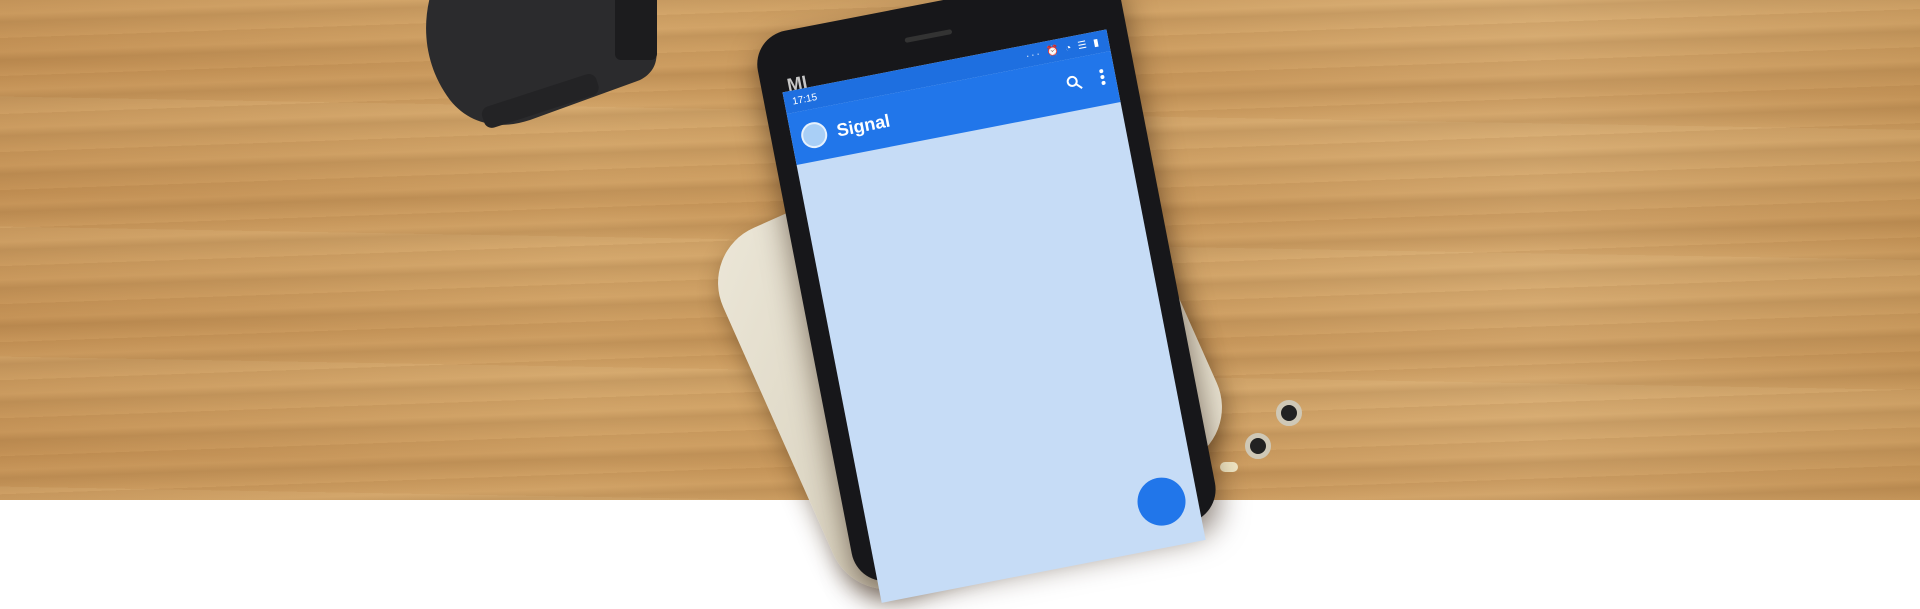 This screenshot has width=1920, height=609. What do you see at coordinates (1161, 501) in the screenshot?
I see `compose-fab-button` at bounding box center [1161, 501].